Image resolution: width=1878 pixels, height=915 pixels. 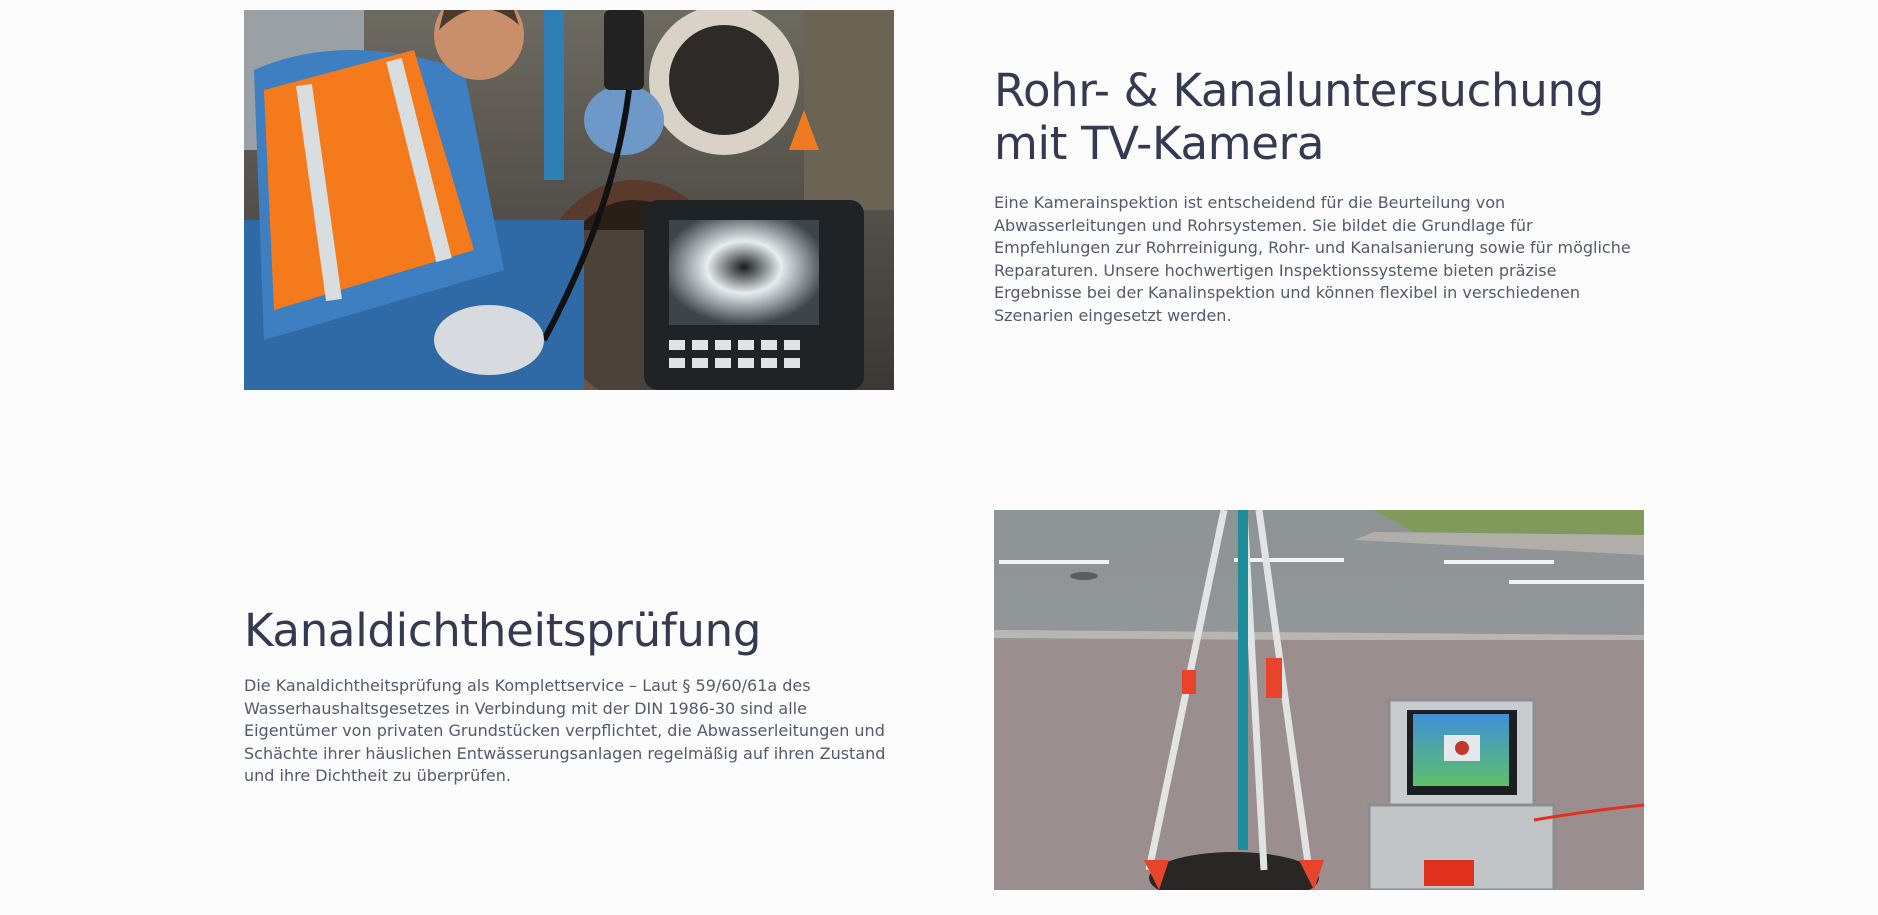 I want to click on sewer-leak-test-photo, so click(x=1319, y=700).